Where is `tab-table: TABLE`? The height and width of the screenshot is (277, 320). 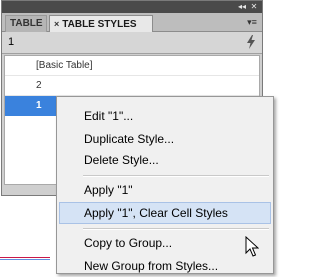 tab-table: TABLE is located at coordinates (26, 23).